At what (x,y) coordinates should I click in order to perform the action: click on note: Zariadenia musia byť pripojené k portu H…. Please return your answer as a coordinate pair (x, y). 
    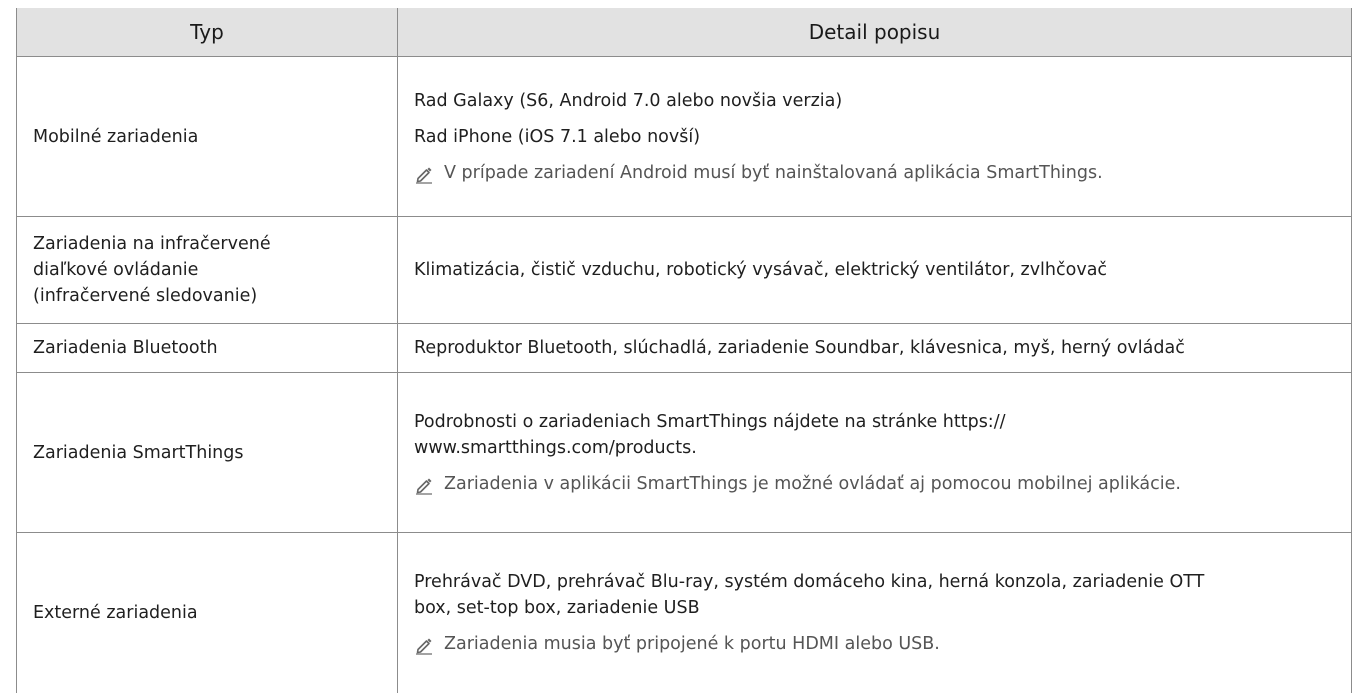
    Looking at the image, I should click on (877, 644).